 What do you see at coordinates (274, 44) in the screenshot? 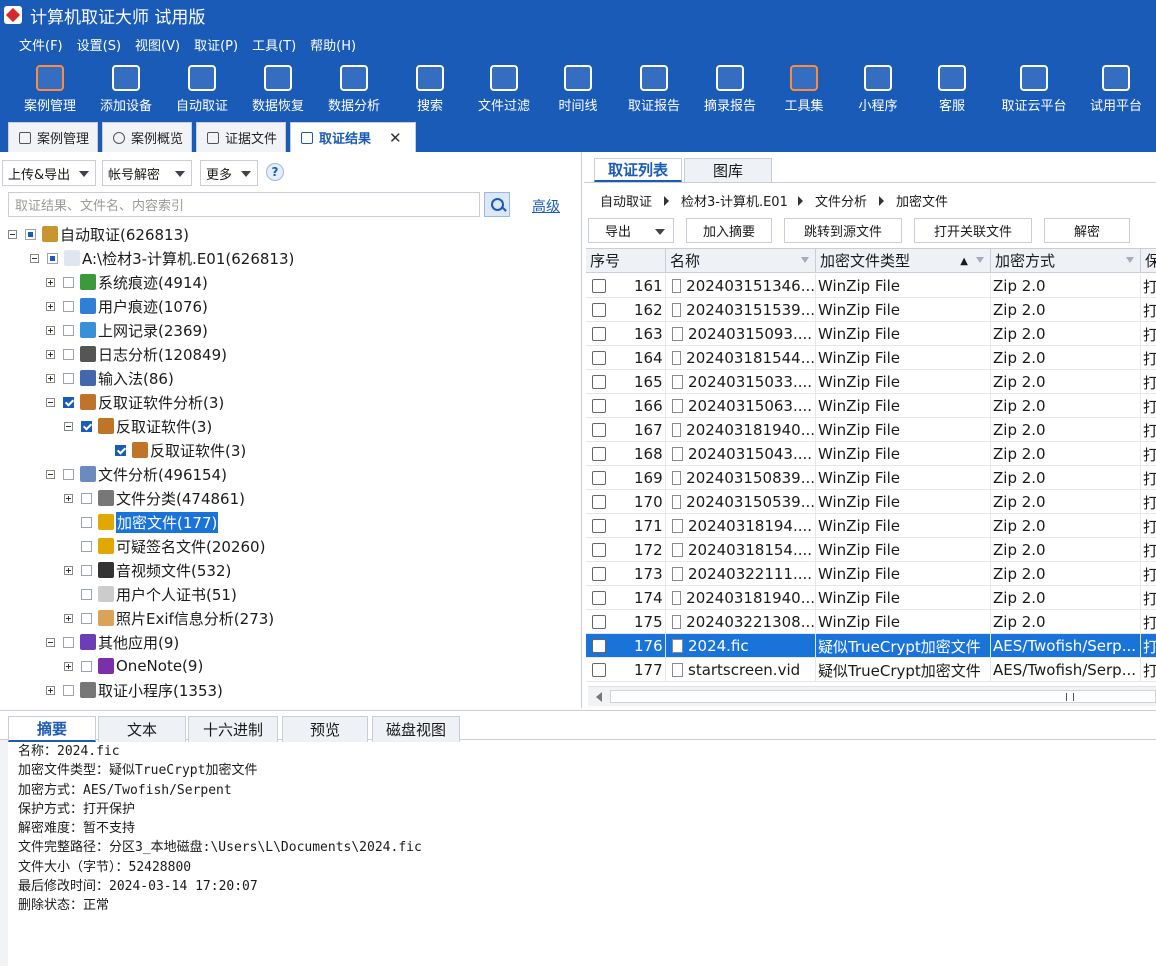
I see `menu-tools: 工具(T)` at bounding box center [274, 44].